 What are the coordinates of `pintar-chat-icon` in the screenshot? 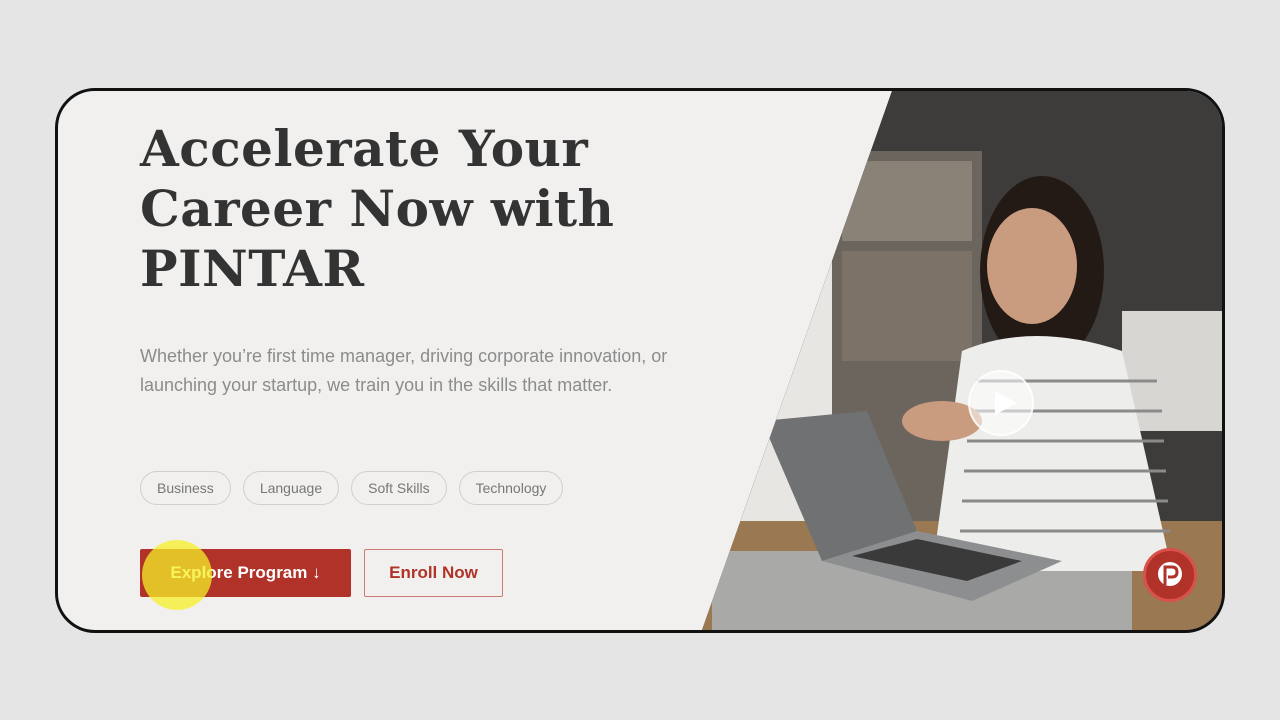 It's located at (1170, 574).